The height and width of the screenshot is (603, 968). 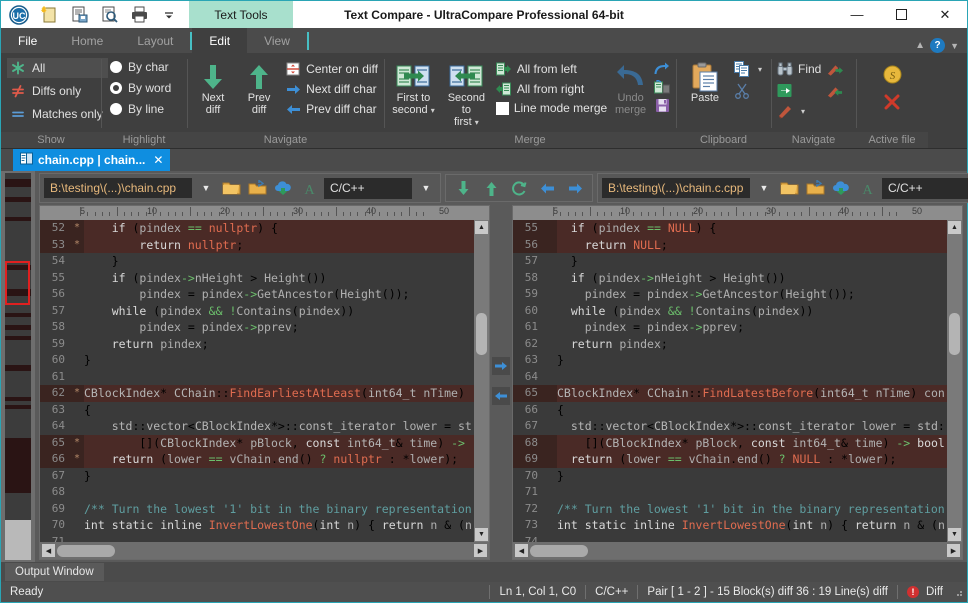 What do you see at coordinates (730, 327) in the screenshot?
I see `code-line: 61 pindex = pindex->pprev;` at bounding box center [730, 327].